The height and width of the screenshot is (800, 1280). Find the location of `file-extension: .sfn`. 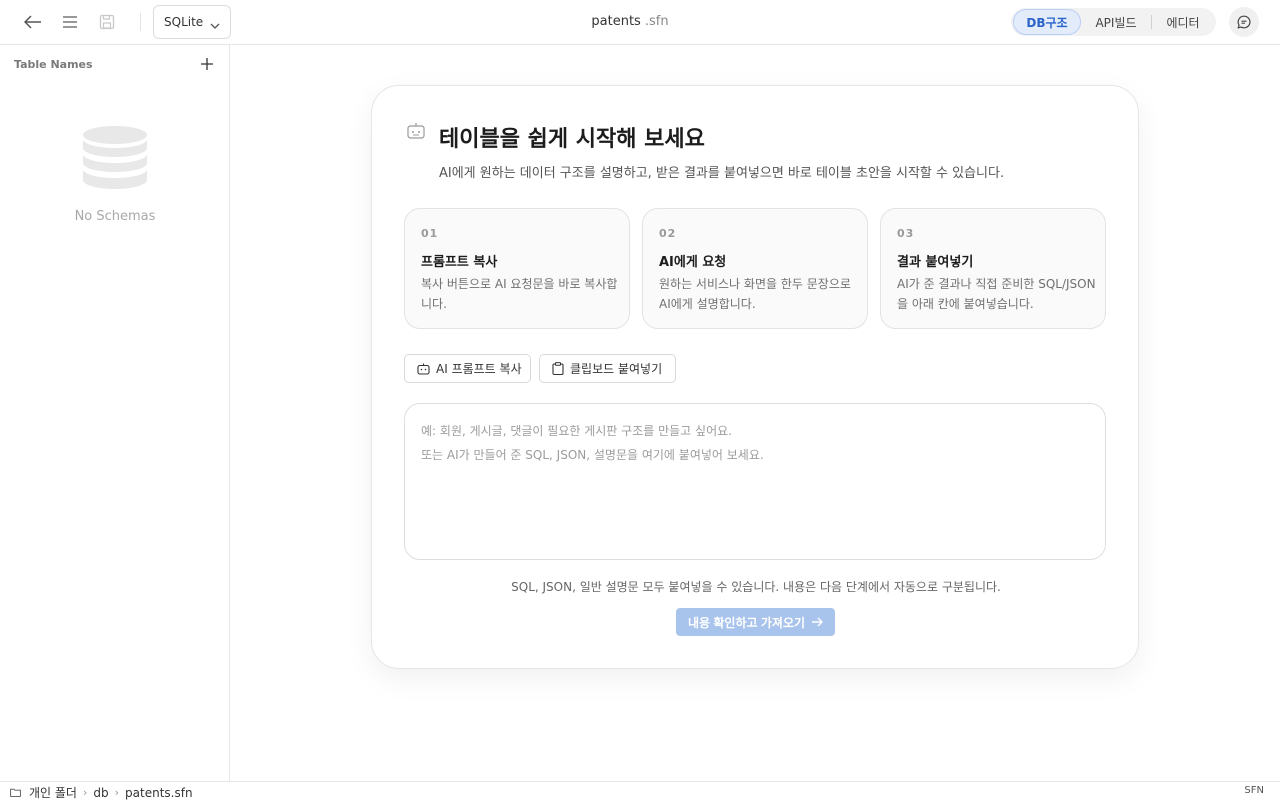

file-extension: .sfn is located at coordinates (656, 21).